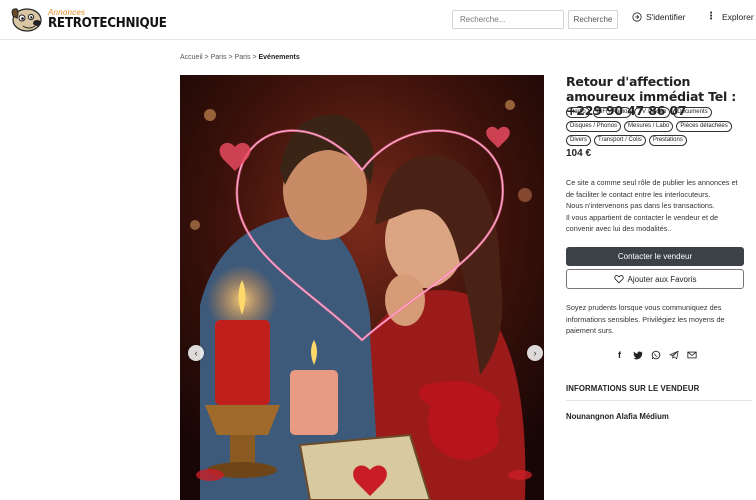  I want to click on email-icon, so click(691, 354).